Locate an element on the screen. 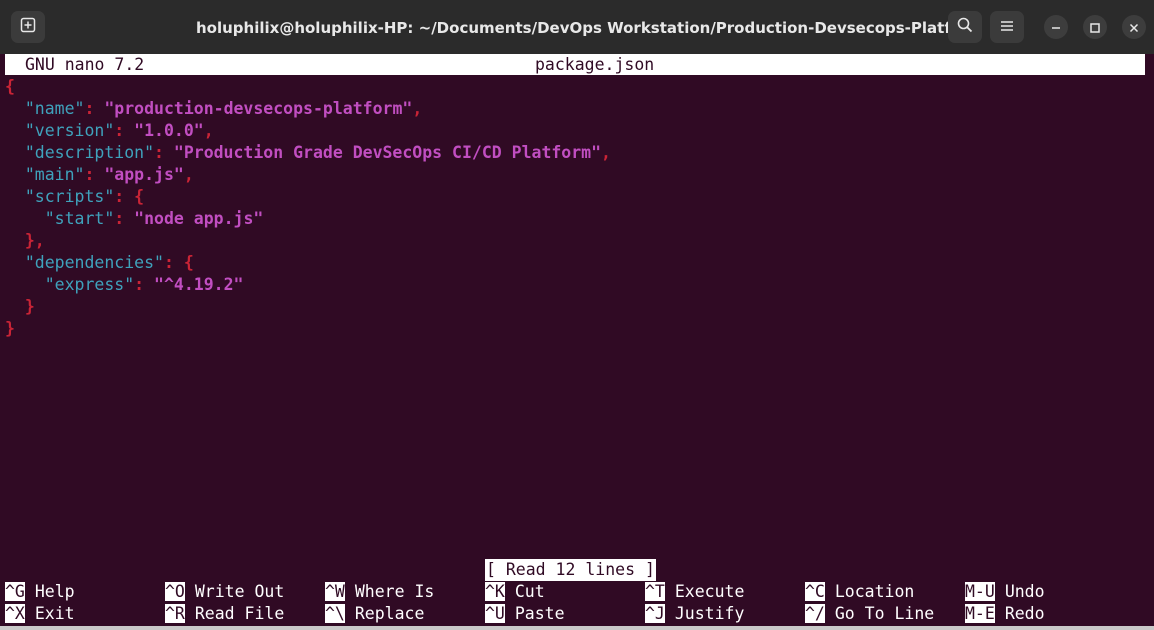 This screenshot has width=1154, height=630. shortcut-exit: ^X Exit is located at coordinates (40, 614).